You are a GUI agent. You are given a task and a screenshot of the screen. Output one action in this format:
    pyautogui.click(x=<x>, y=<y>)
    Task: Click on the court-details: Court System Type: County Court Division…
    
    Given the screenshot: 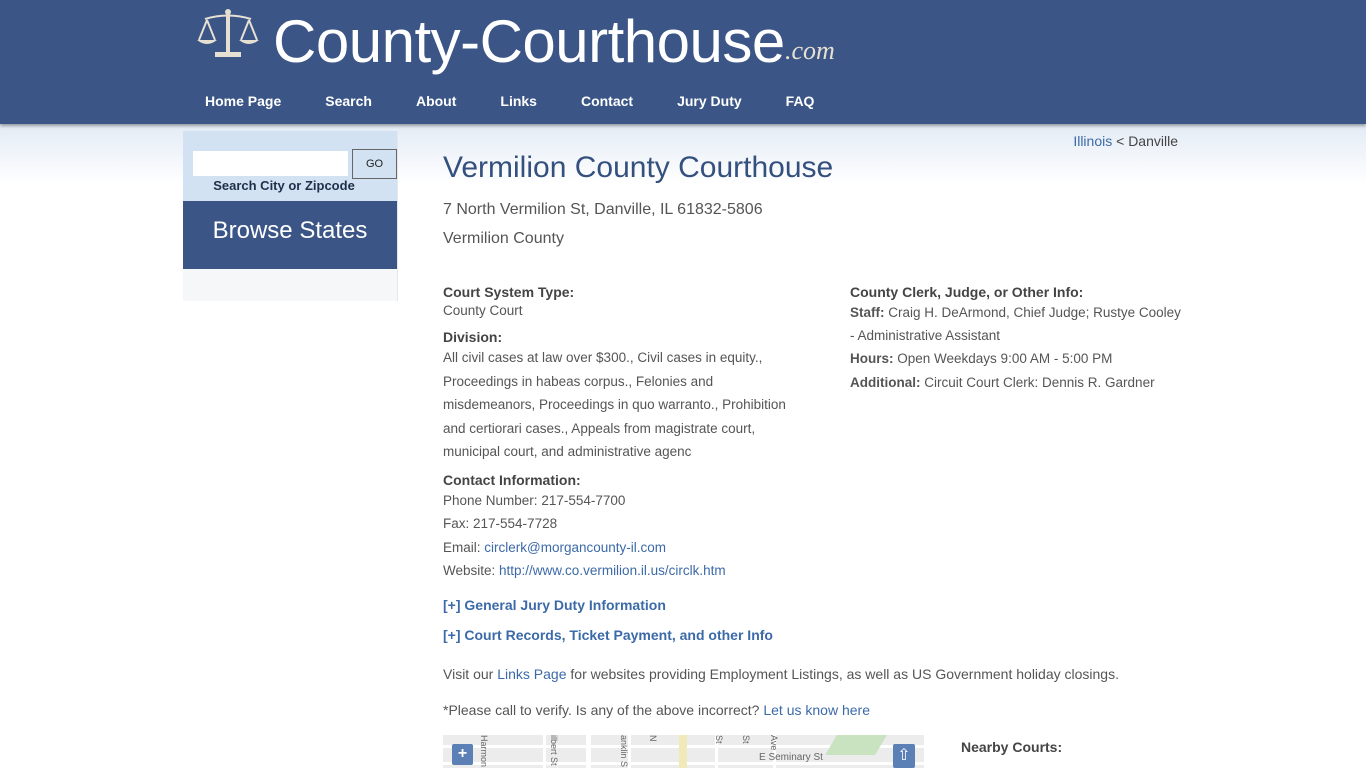 What is the action you would take?
    pyautogui.click(x=615, y=463)
    